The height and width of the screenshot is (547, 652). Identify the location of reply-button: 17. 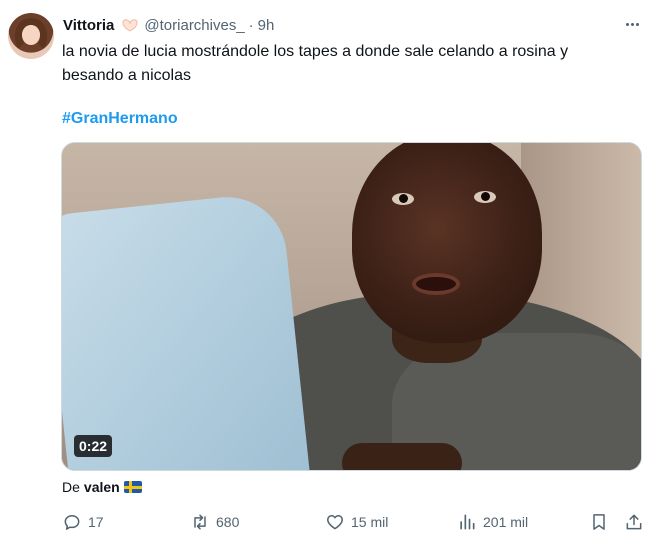
(83, 522).